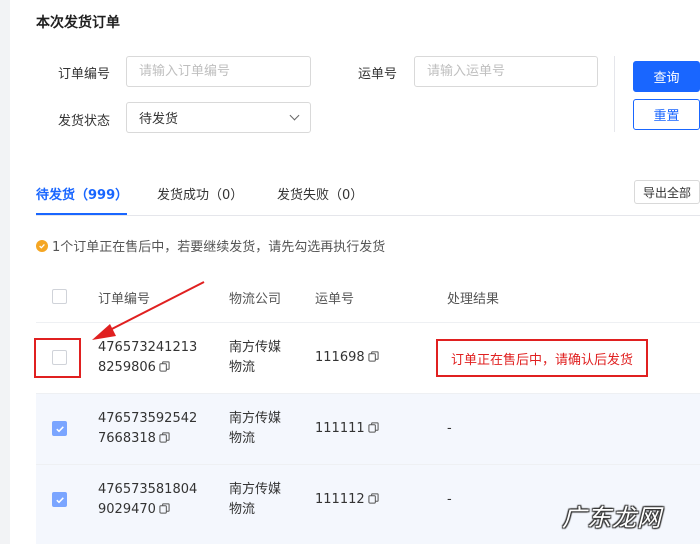 The height and width of the screenshot is (544, 700). I want to click on row-1-logistics-company: 南方传媒 物流, so click(255, 357).